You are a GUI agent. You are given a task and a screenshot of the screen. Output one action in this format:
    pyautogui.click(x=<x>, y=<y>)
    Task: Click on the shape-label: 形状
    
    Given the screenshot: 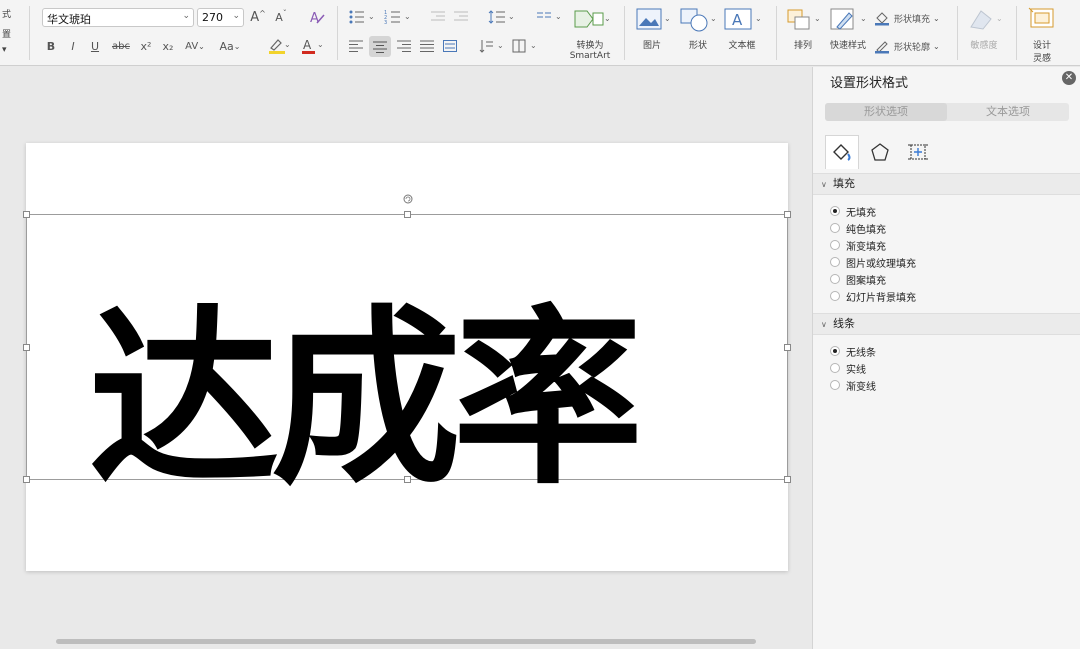 What is the action you would take?
    pyautogui.click(x=698, y=44)
    